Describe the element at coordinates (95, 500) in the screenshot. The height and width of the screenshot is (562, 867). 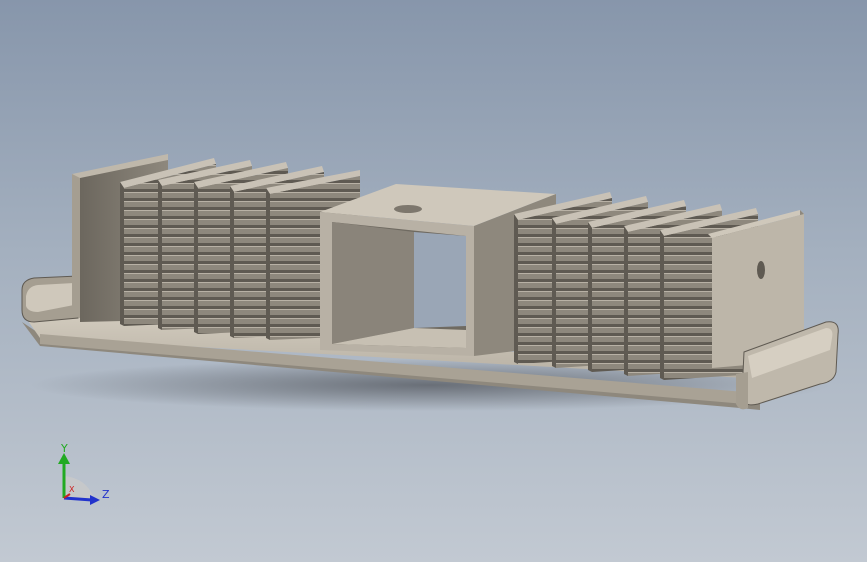
I see `z-axis-arrow` at that location.